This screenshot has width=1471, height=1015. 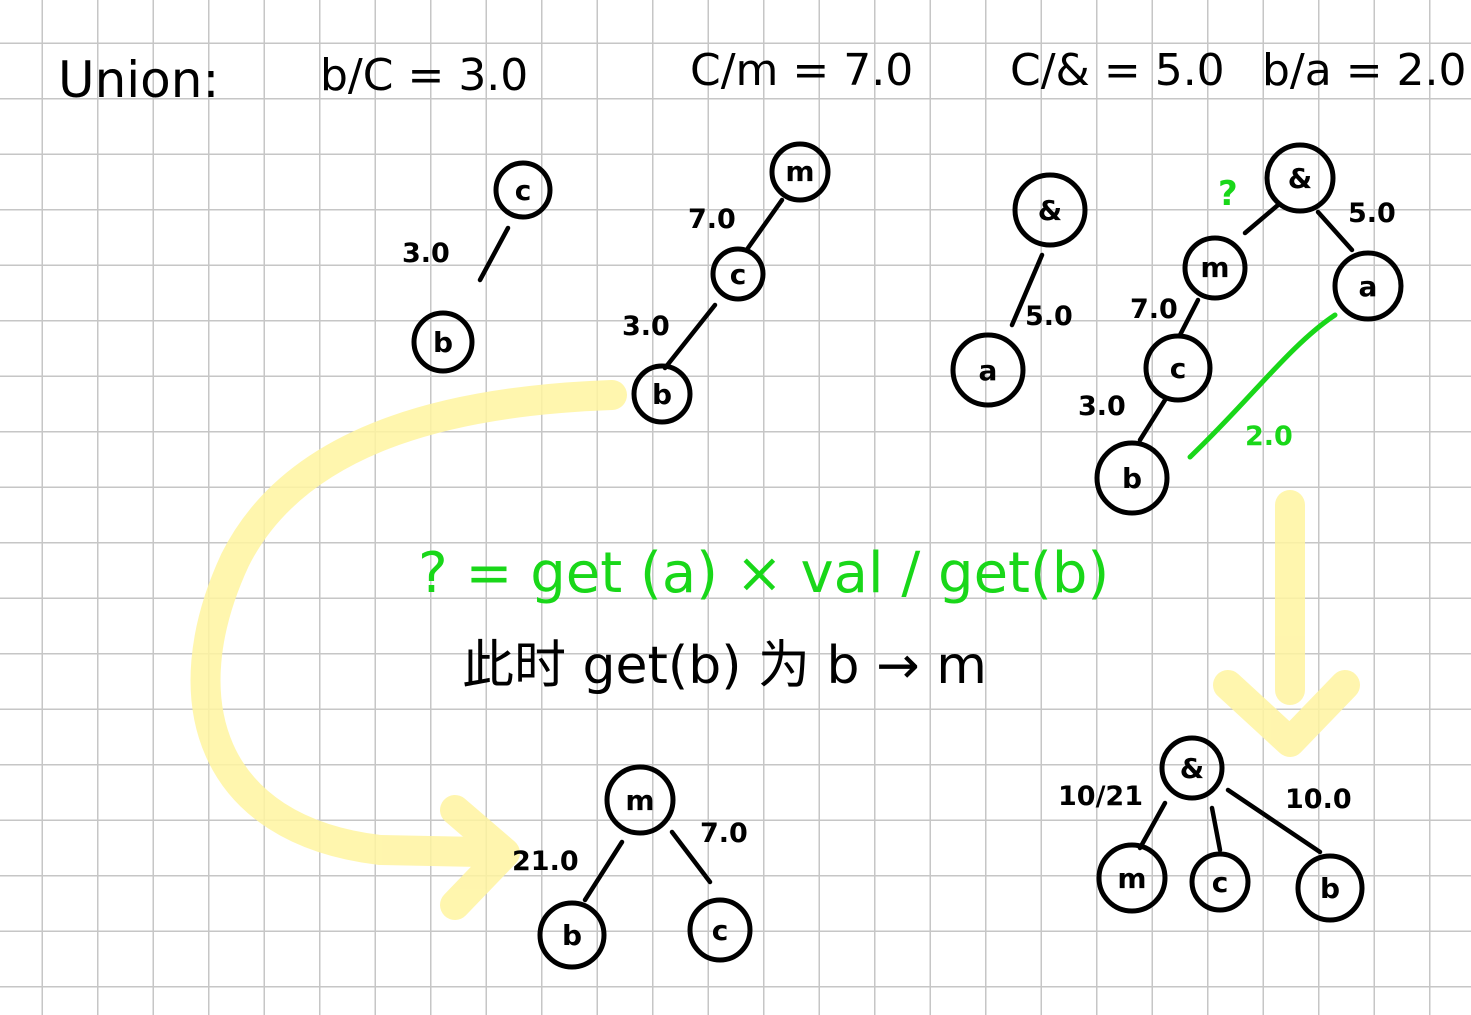 I want to click on tree1-edge-b-c, so click(x=494, y=254).